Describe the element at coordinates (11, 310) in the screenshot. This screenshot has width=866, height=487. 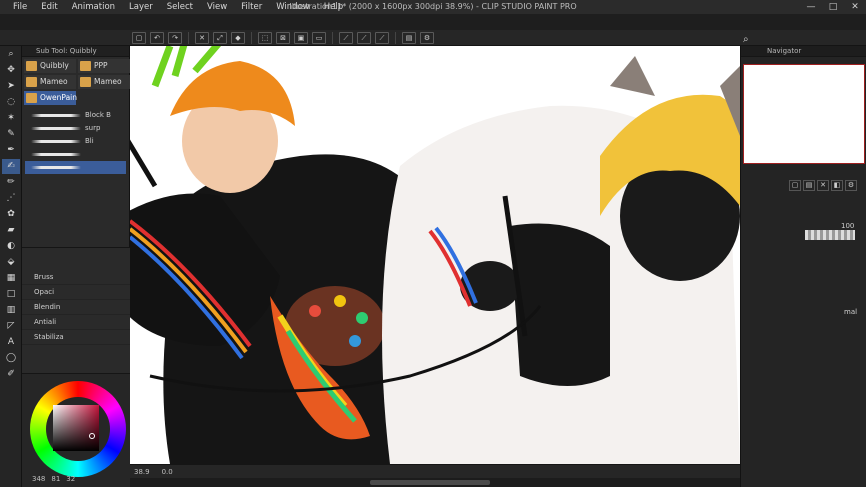
I see `frame-icon: ▥` at that location.